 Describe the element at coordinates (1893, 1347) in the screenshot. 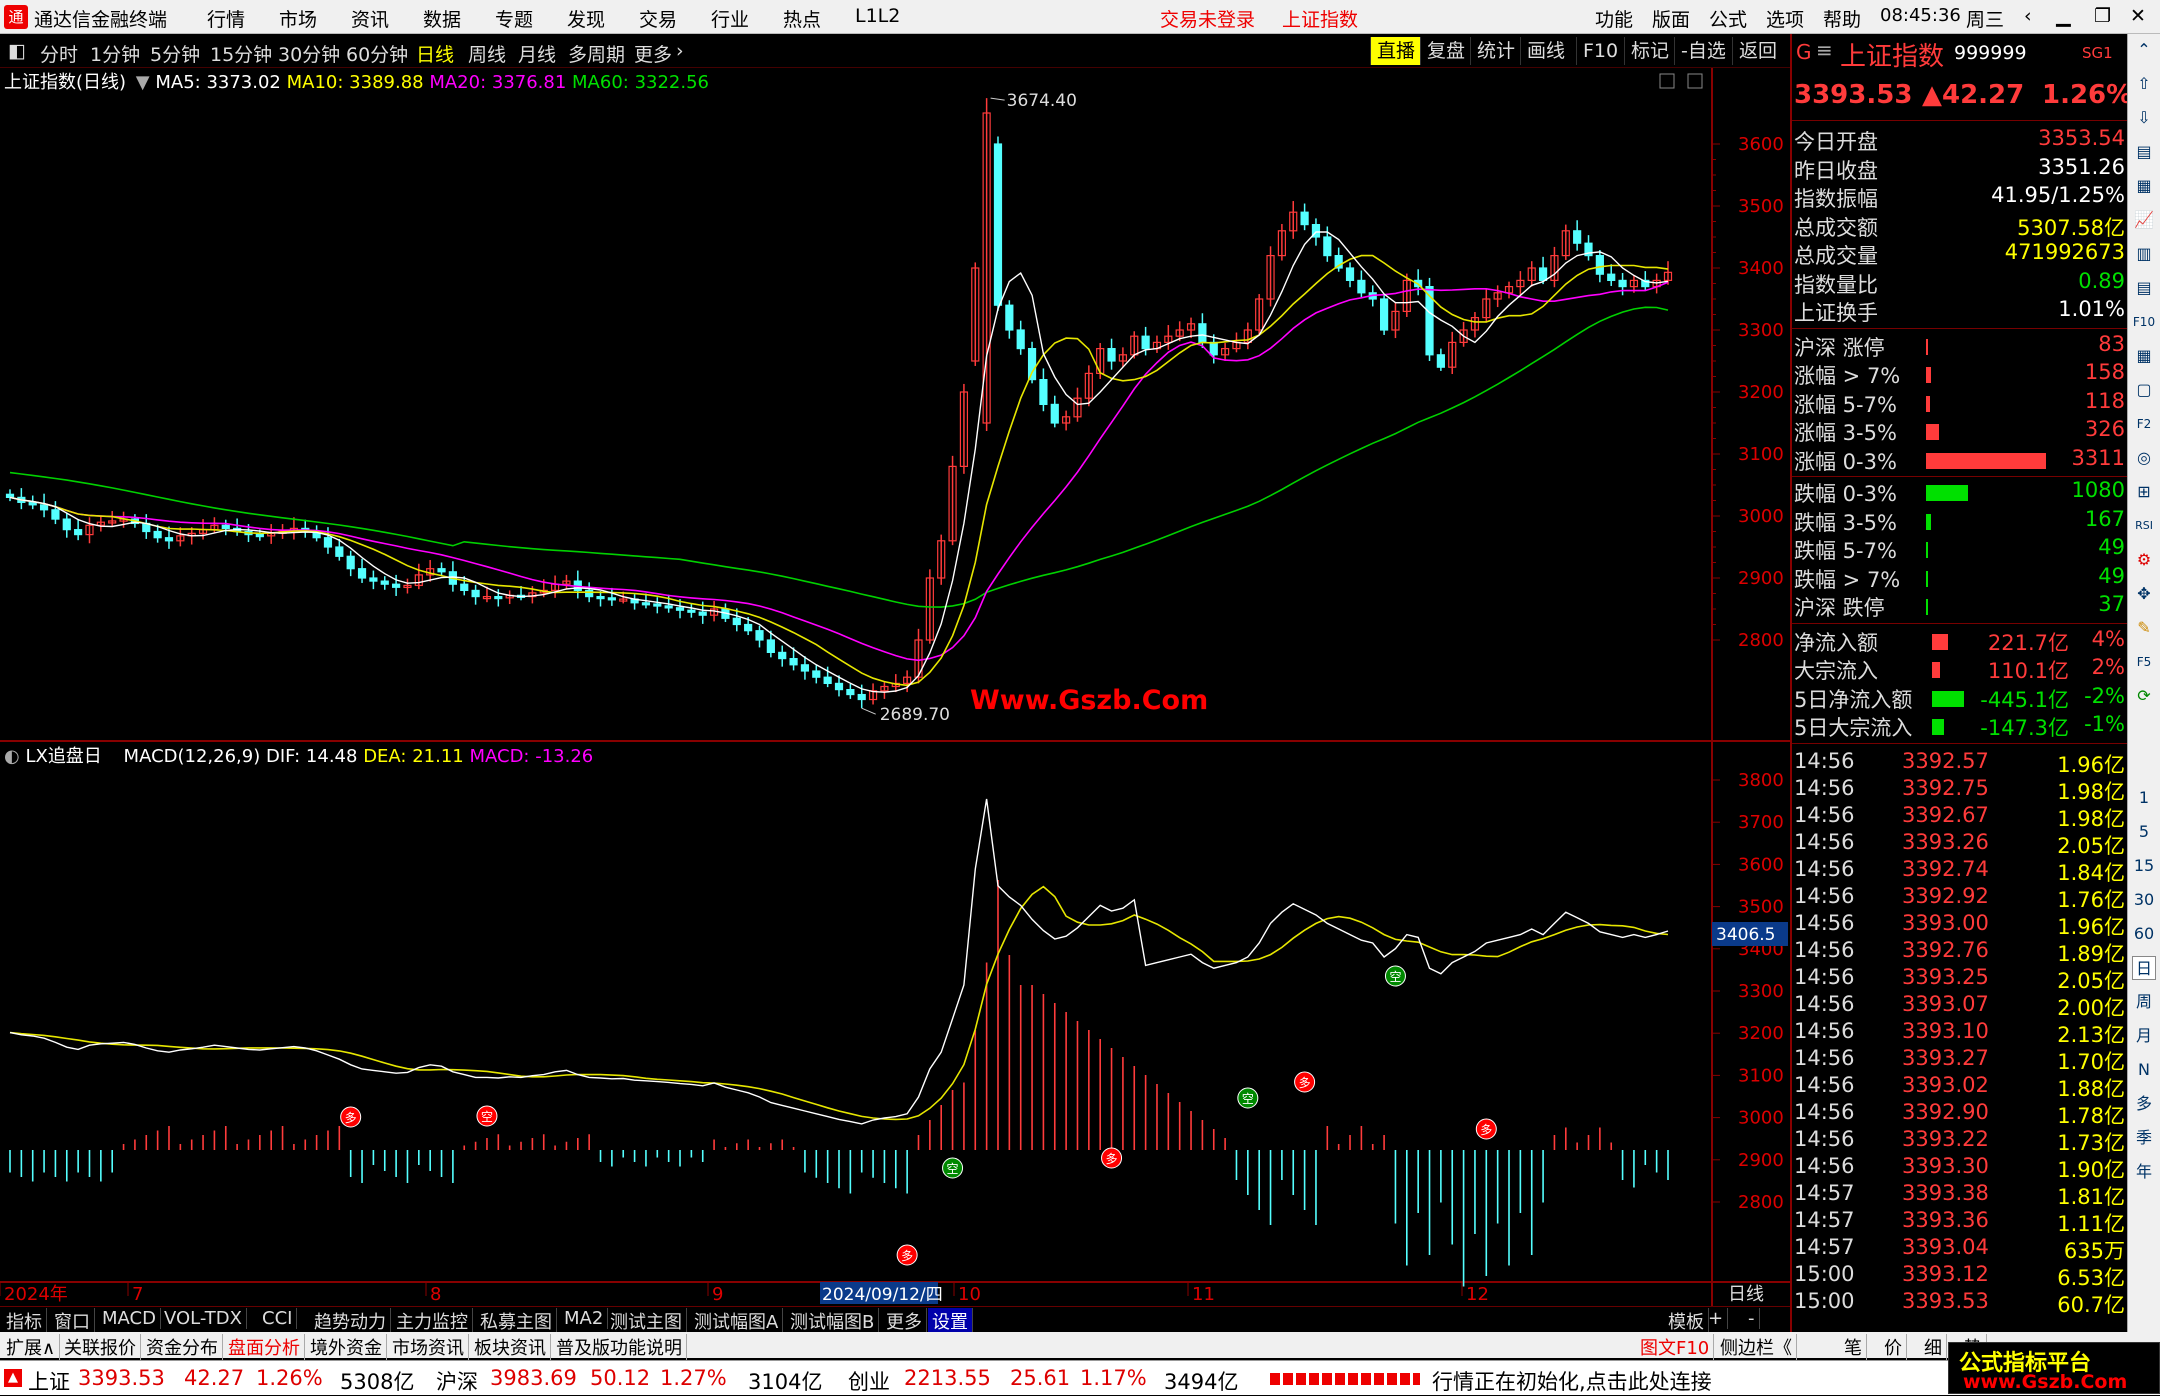

I see `side-tab: 价` at that location.